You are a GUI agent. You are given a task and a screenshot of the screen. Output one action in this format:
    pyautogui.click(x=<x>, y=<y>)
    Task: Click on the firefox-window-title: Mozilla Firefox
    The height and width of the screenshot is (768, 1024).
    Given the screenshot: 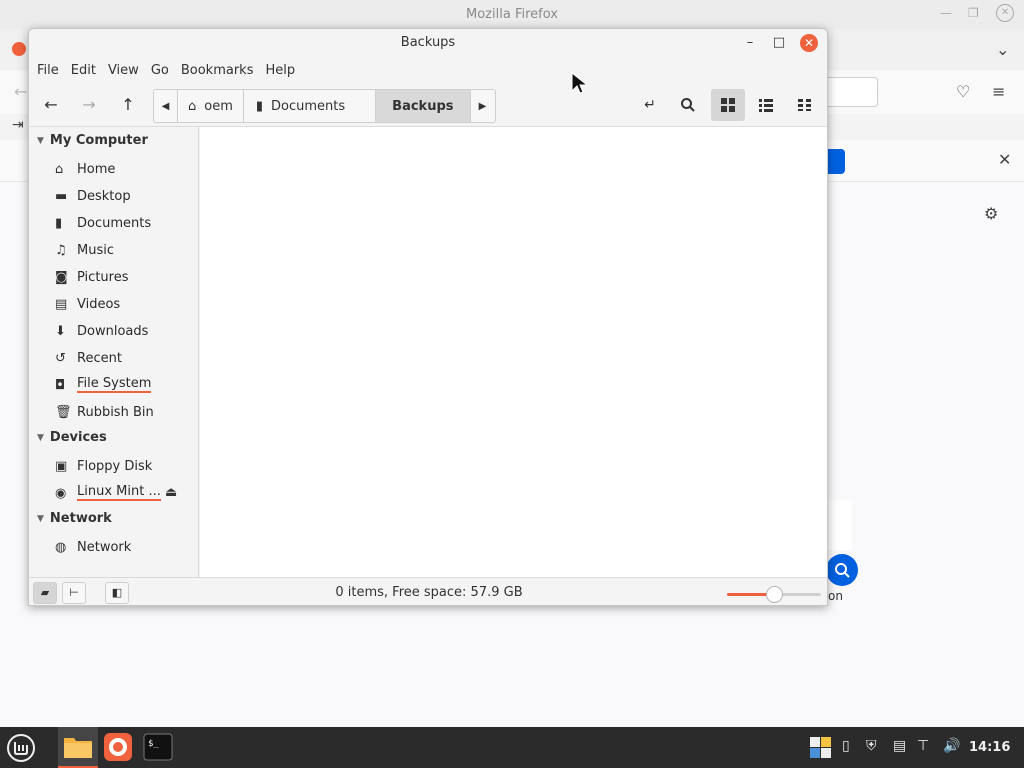 What is the action you would take?
    pyautogui.click(x=512, y=14)
    